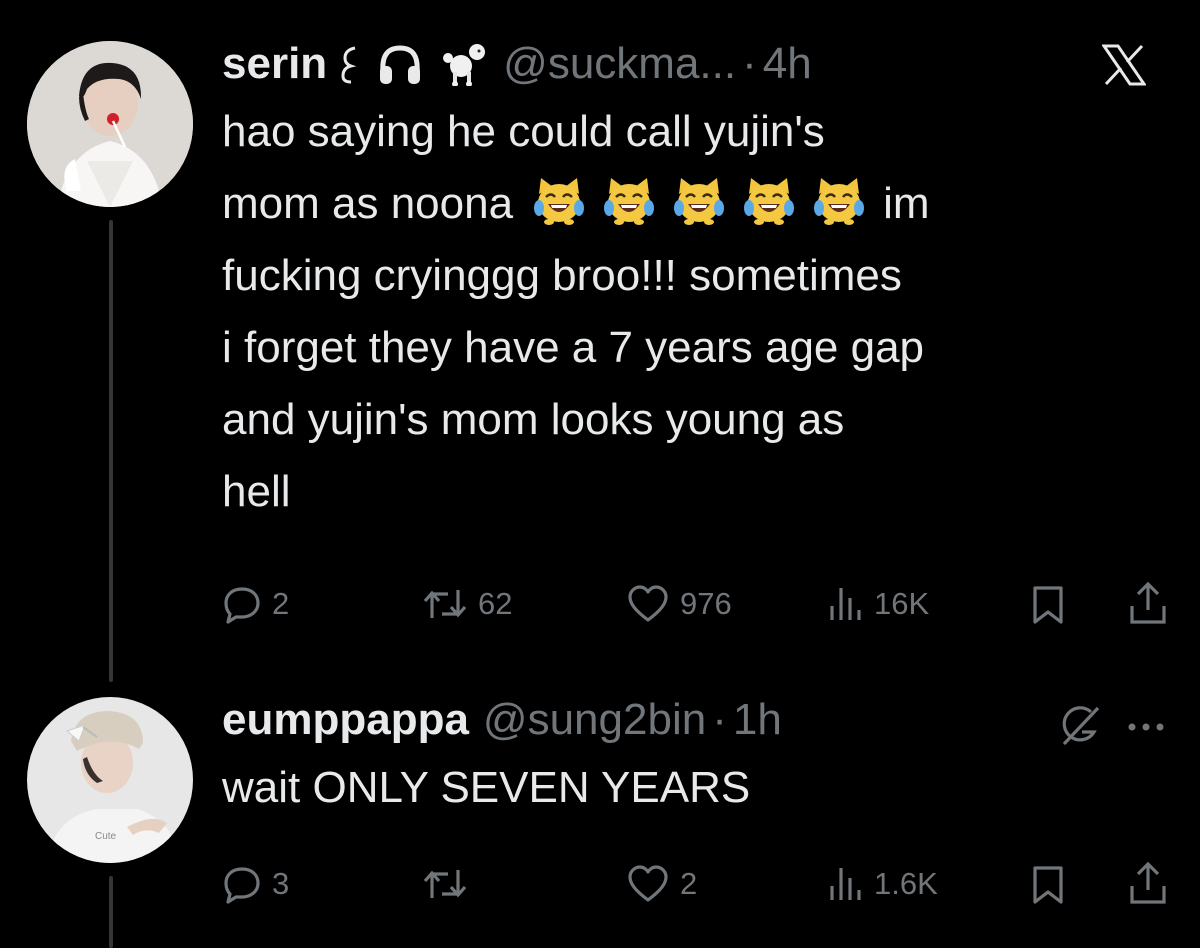  I want to click on like-button: 2, so click(661, 884).